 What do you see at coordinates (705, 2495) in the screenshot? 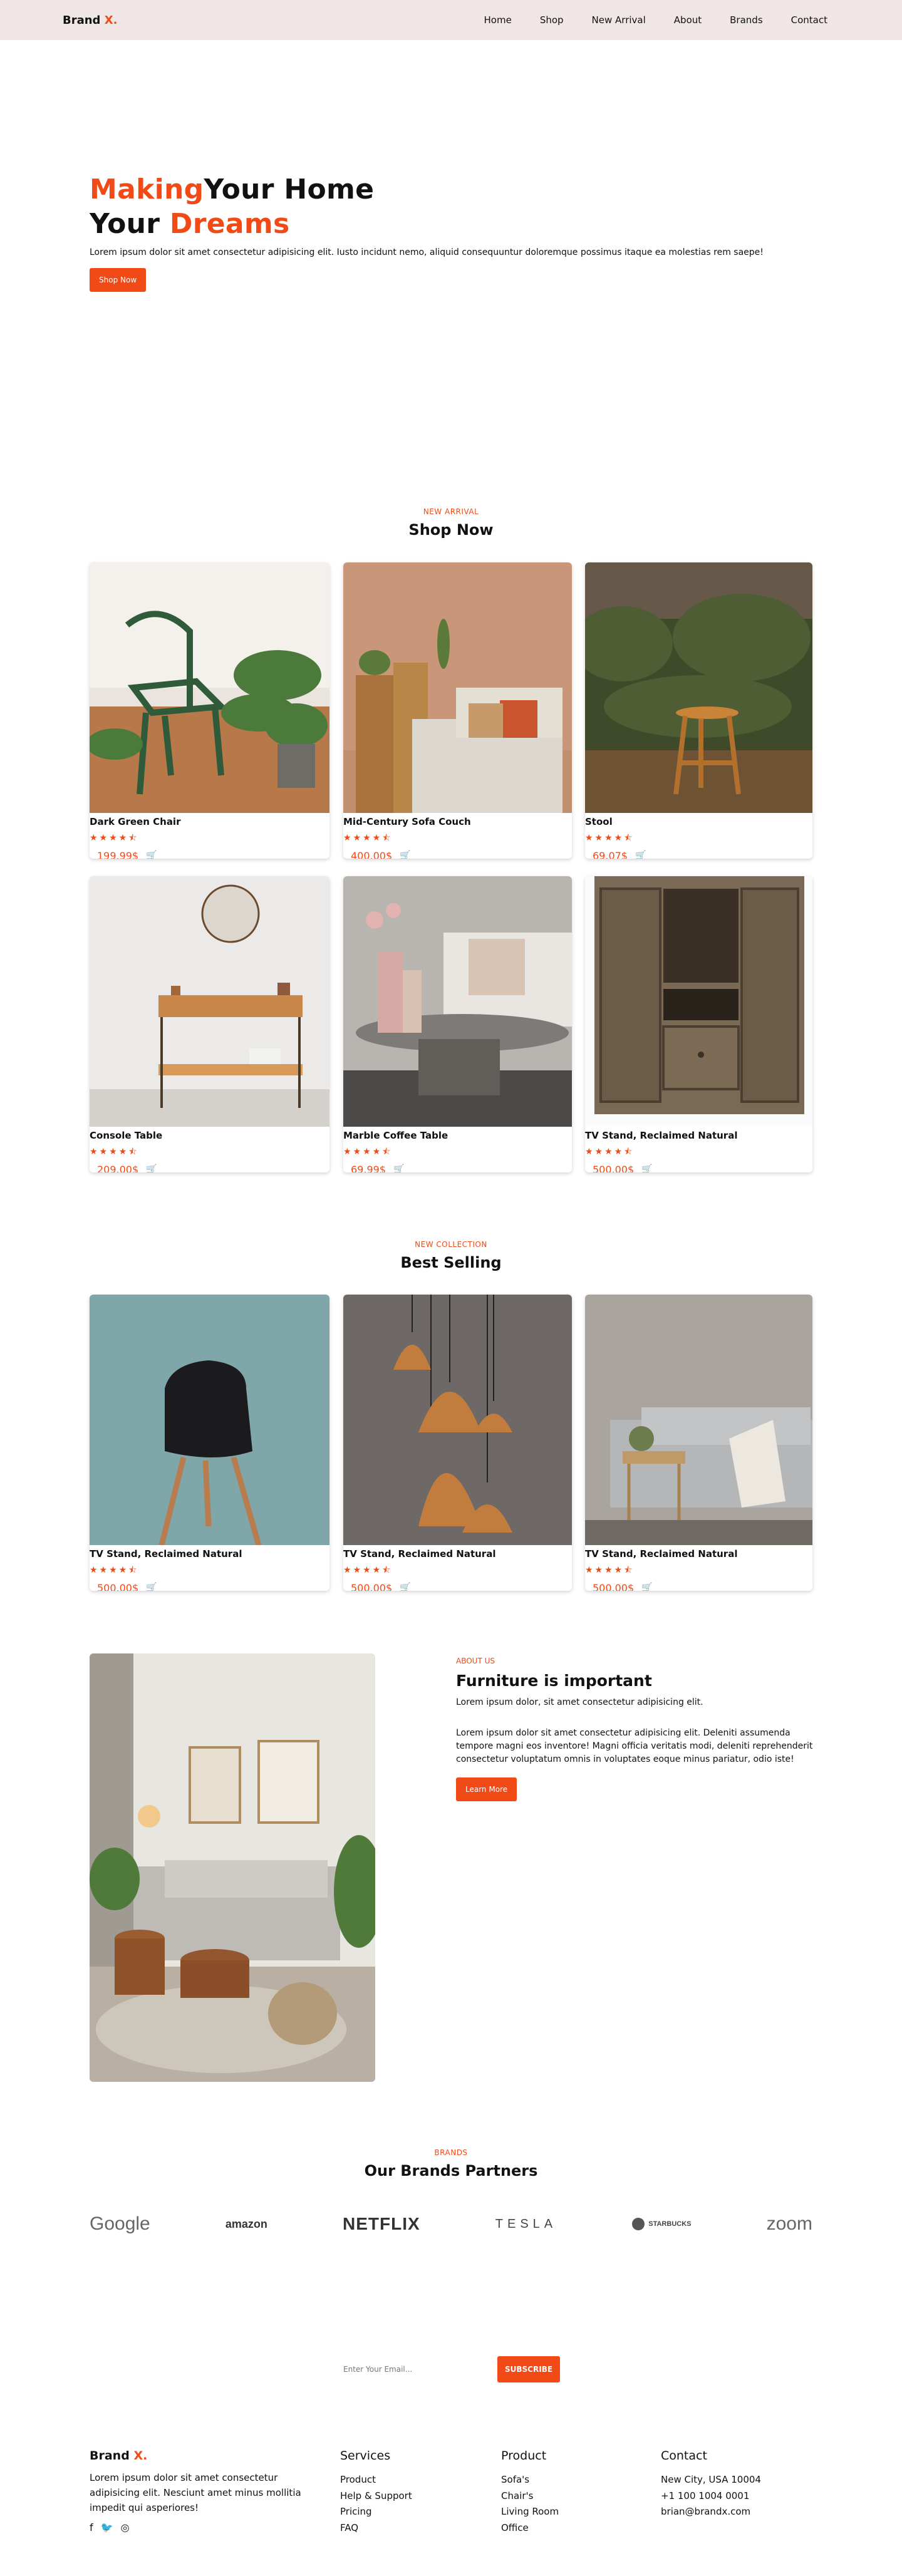
I see `contact-phone: +1 100 1004 0001` at bounding box center [705, 2495].